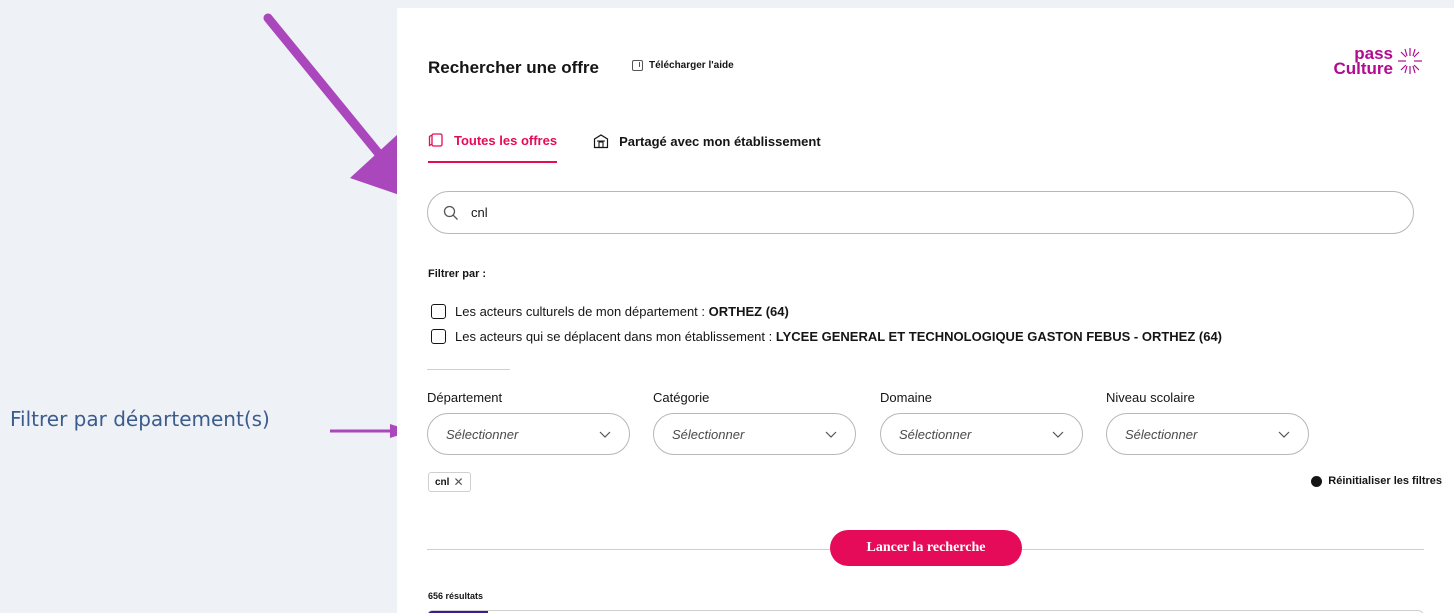 This screenshot has height=613, width=1454. I want to click on select-domain-label: Domaine, so click(906, 397).